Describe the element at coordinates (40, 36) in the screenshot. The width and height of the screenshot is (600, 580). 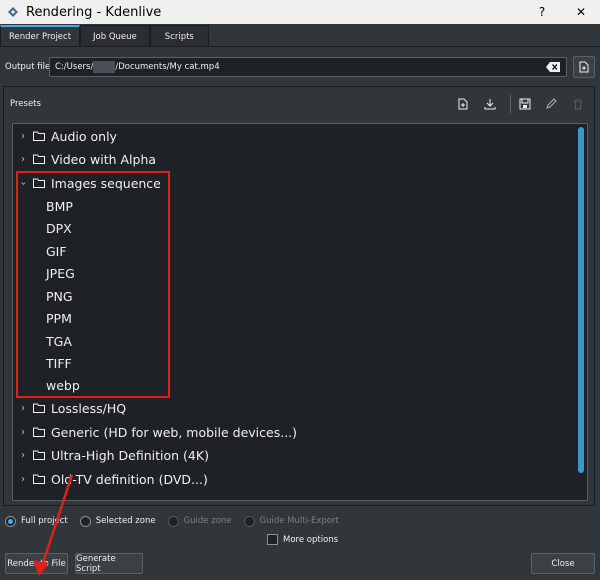
I see `tab-render-project: Render Project` at that location.